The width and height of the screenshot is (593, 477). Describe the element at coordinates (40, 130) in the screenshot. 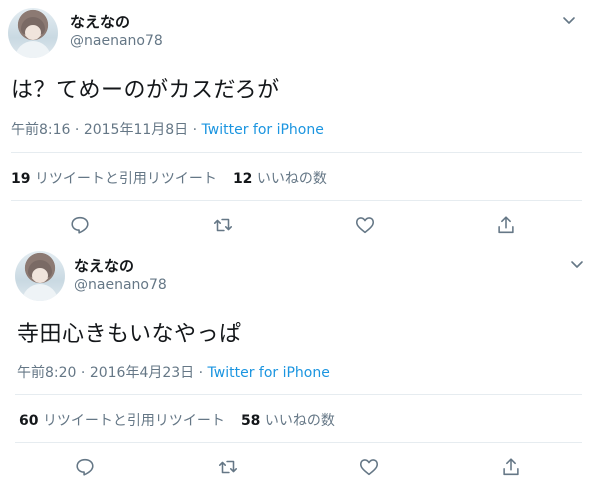

I see `tweet-time: 午前8:16` at that location.